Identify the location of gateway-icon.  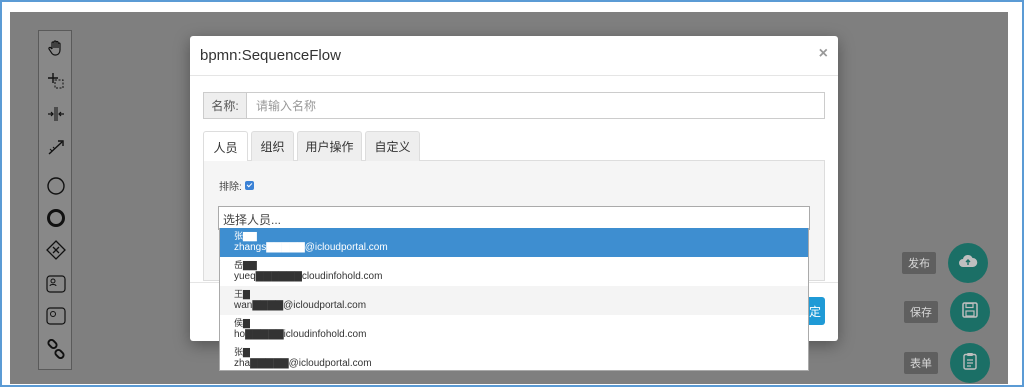
(56, 250).